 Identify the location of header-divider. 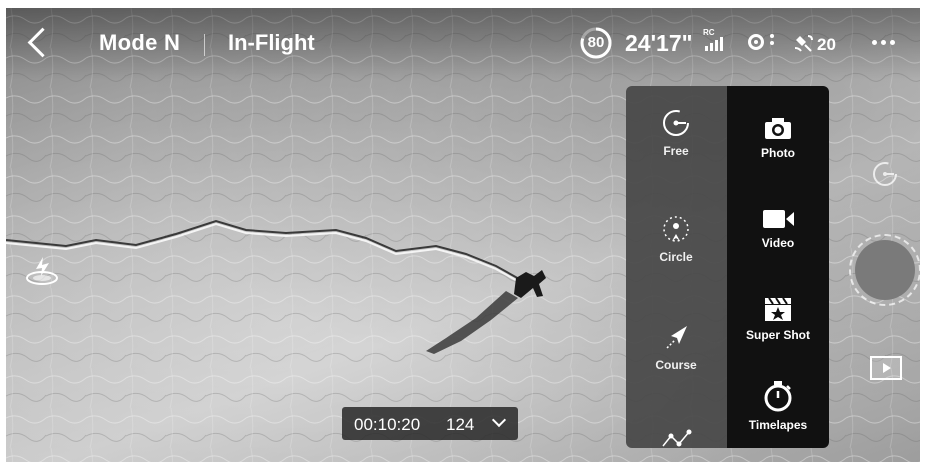
(204, 45).